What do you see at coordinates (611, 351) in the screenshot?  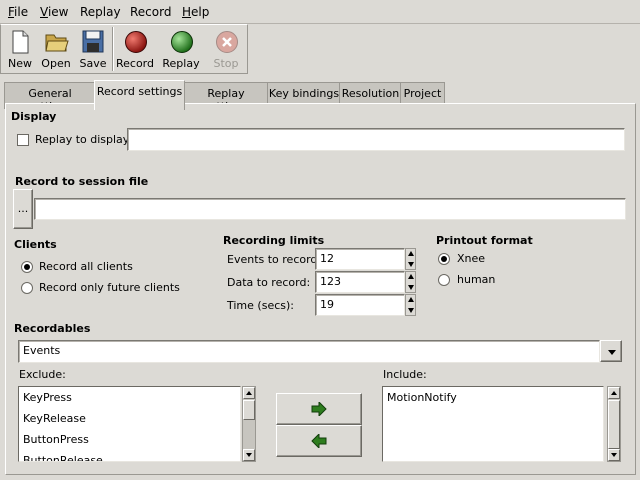 I see `recordables-dropdown-button` at bounding box center [611, 351].